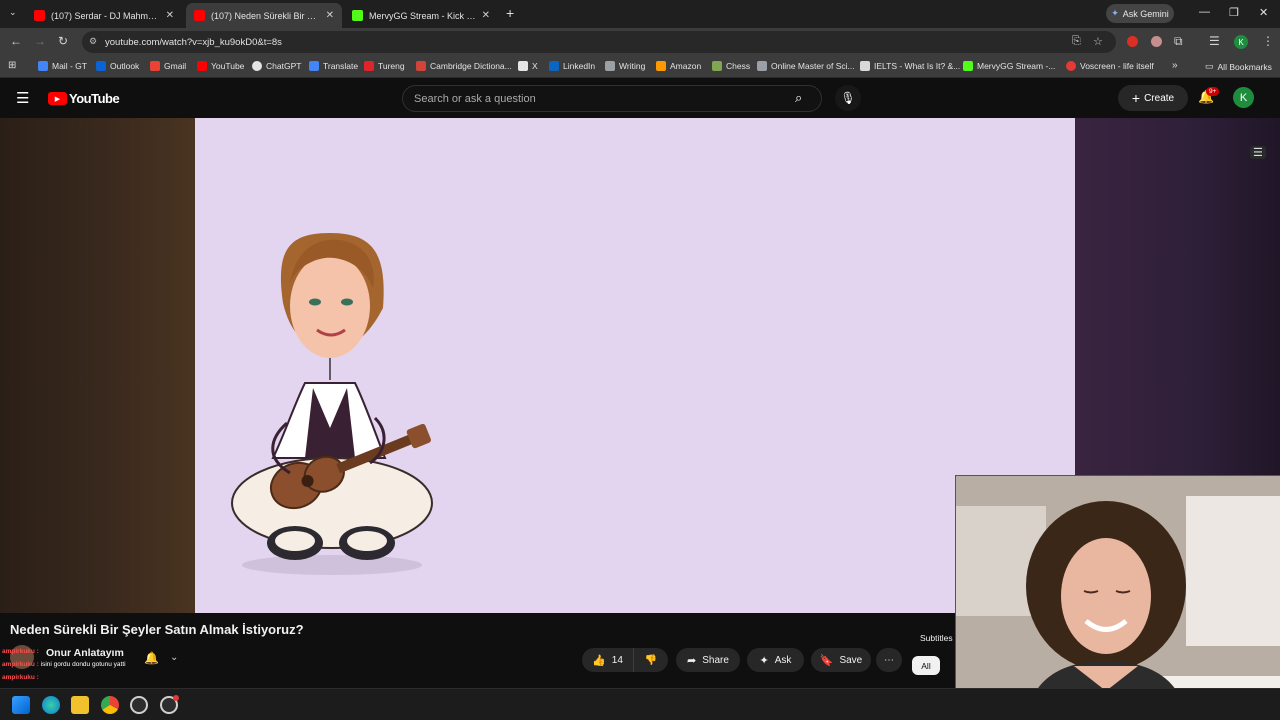 The height and width of the screenshot is (720, 1280). Describe the element at coordinates (139, 705) in the screenshot. I see `chatgpt-app-icon` at that location.